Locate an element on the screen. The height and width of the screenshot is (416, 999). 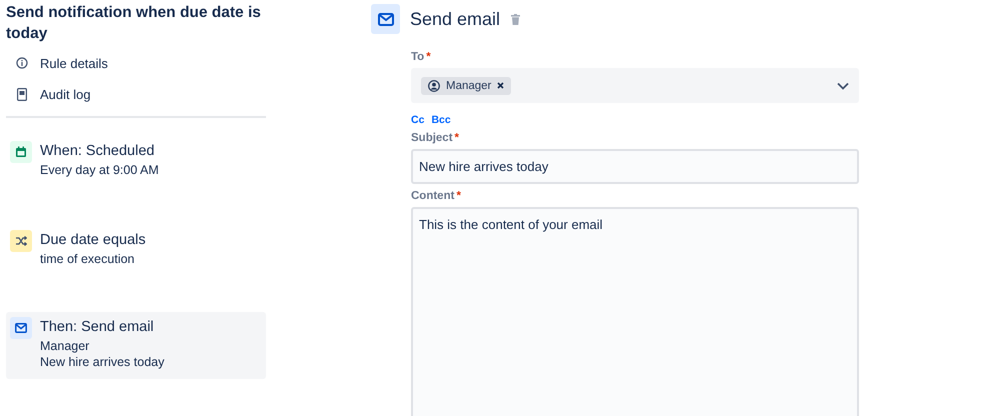
field-label: To is located at coordinates (417, 57).